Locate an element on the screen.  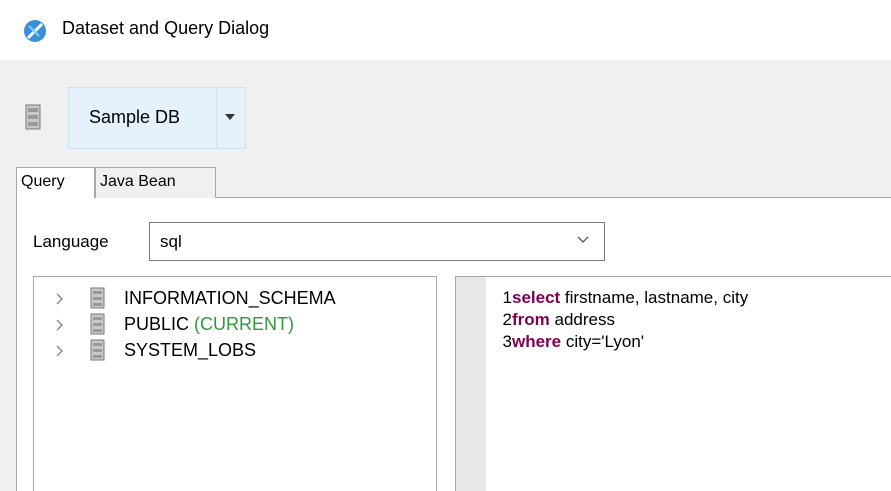
sql-keyword: from is located at coordinates (531, 319).